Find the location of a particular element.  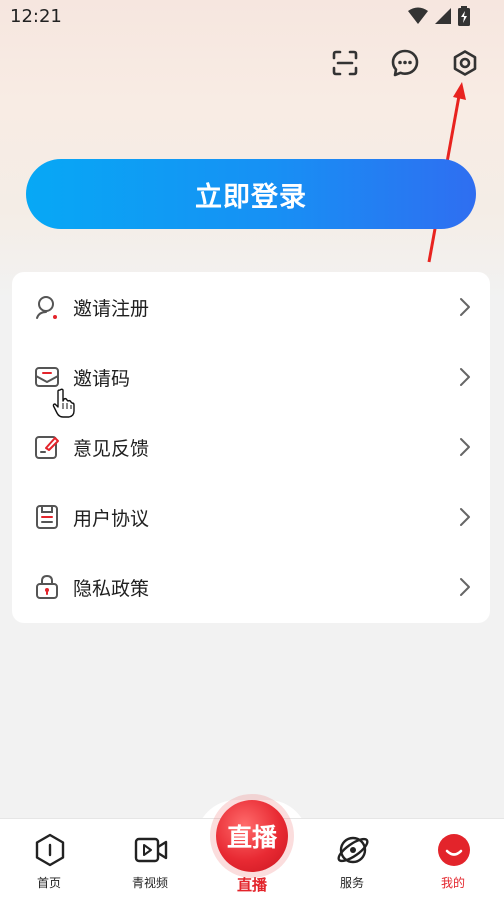

nav-item-video: 青视频 is located at coordinates (150, 859).